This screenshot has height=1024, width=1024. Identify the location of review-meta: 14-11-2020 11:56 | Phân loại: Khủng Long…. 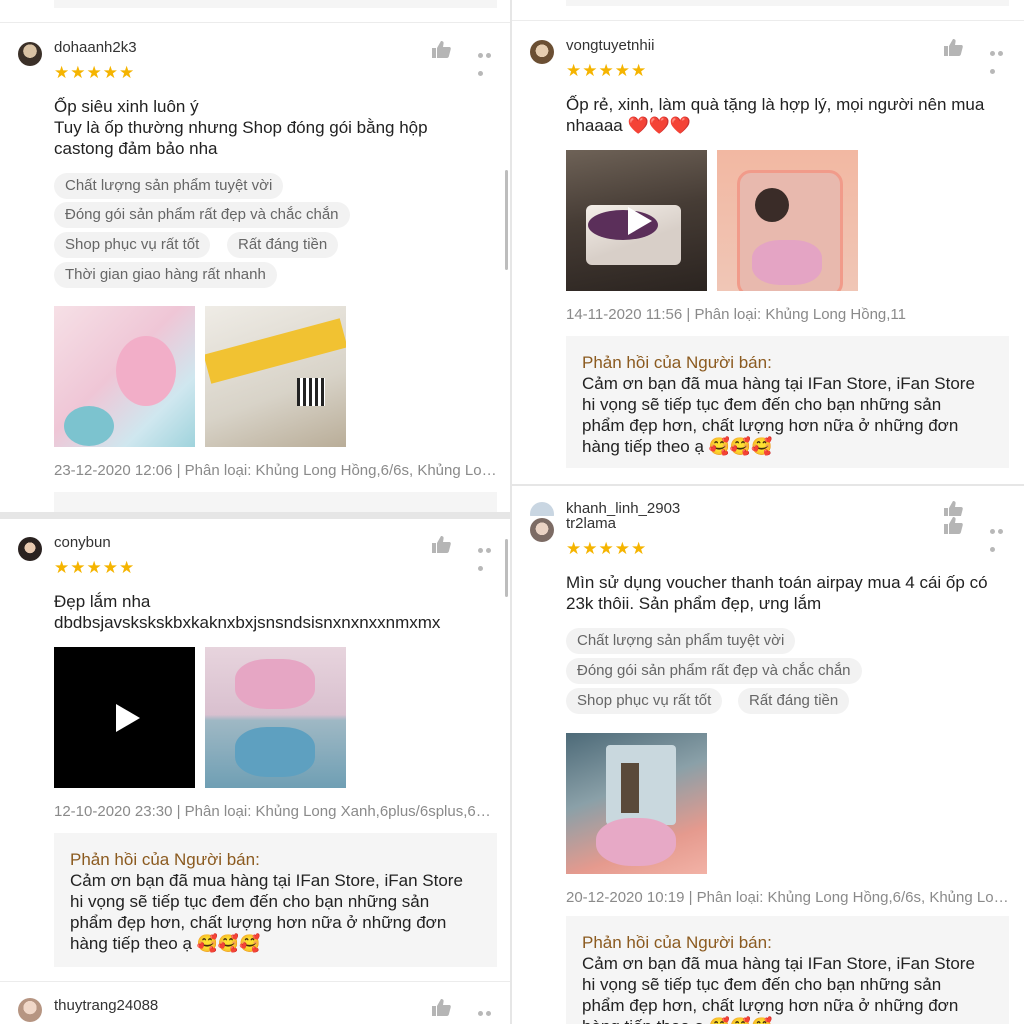
(736, 314).